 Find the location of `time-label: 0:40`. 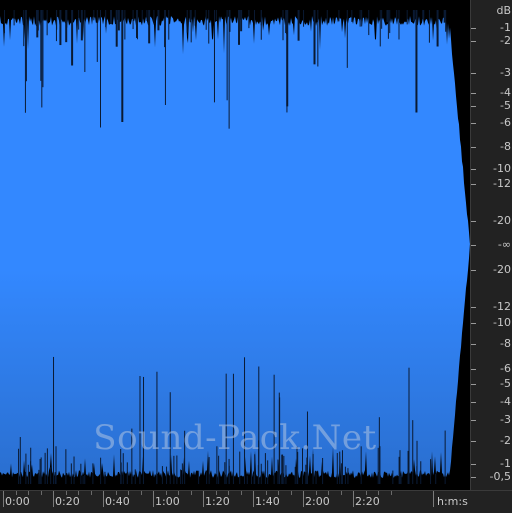

time-label: 0:40 is located at coordinates (117, 501).